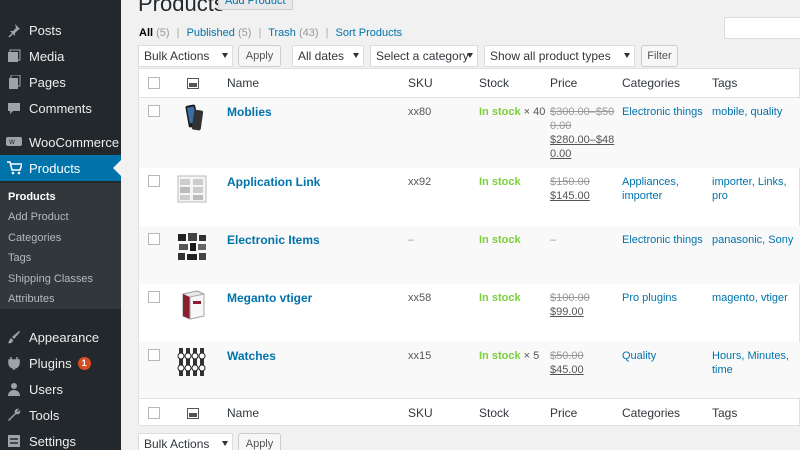 The height and width of the screenshot is (450, 800). I want to click on menu-label: Tools, so click(44, 415).